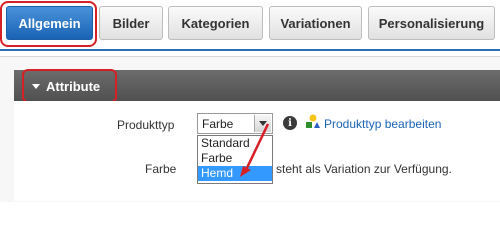 This screenshot has width=500, height=240. Describe the element at coordinates (69, 86) in the screenshot. I see `section-highlight-outline` at that location.